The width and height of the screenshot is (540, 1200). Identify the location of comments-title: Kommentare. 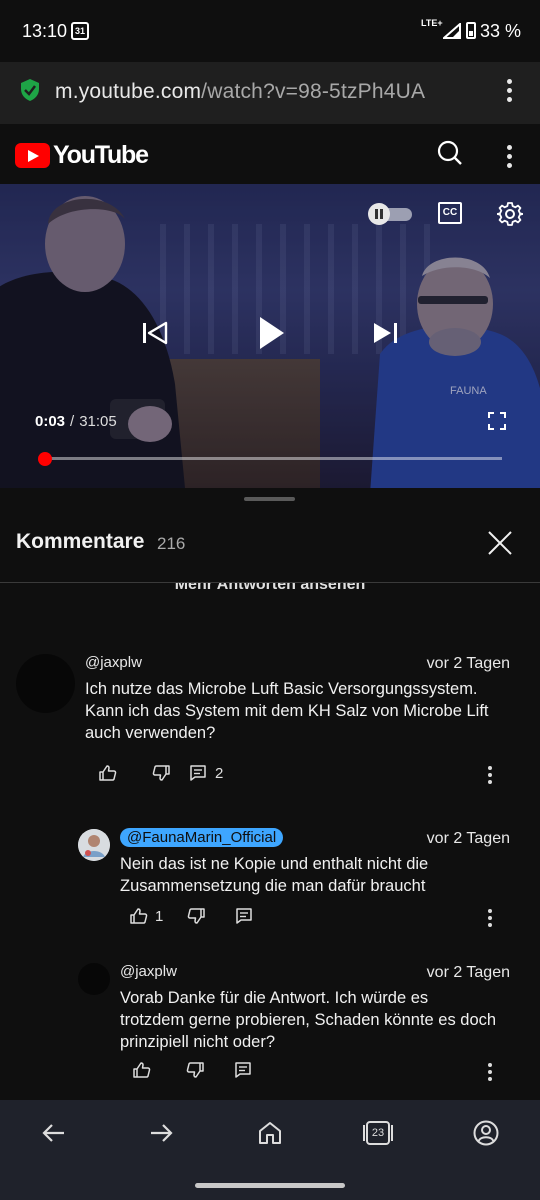
(80, 541).